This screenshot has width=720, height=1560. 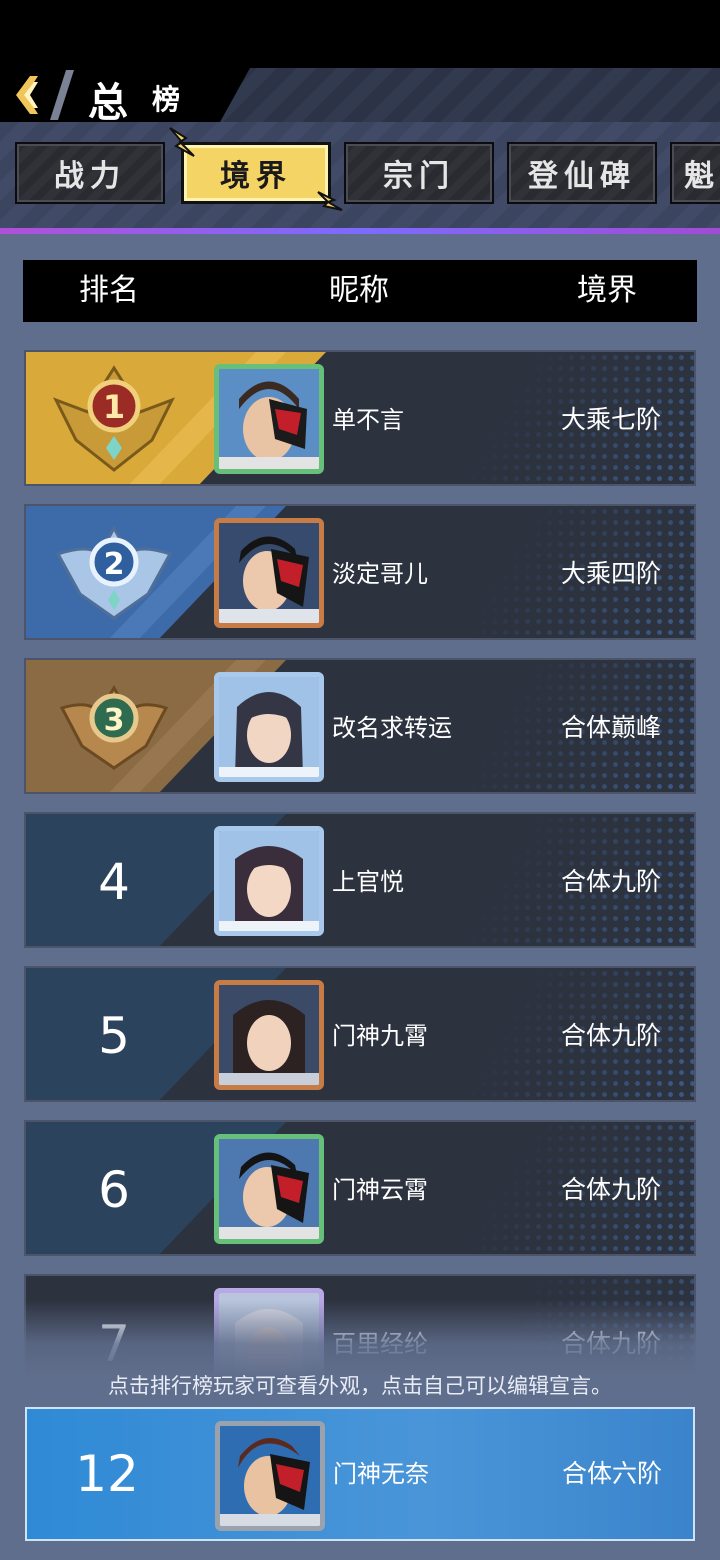 I want to click on player-name: 门神云霄, so click(x=380, y=1190).